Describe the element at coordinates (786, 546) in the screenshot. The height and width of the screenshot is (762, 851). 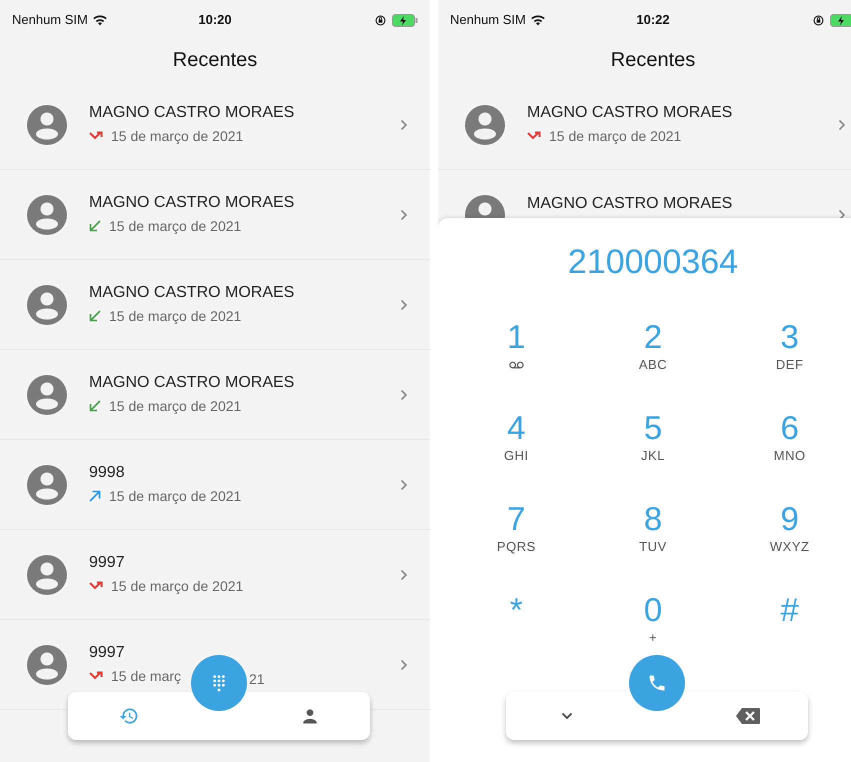
I see `dial-key: 9 WXYZ` at that location.